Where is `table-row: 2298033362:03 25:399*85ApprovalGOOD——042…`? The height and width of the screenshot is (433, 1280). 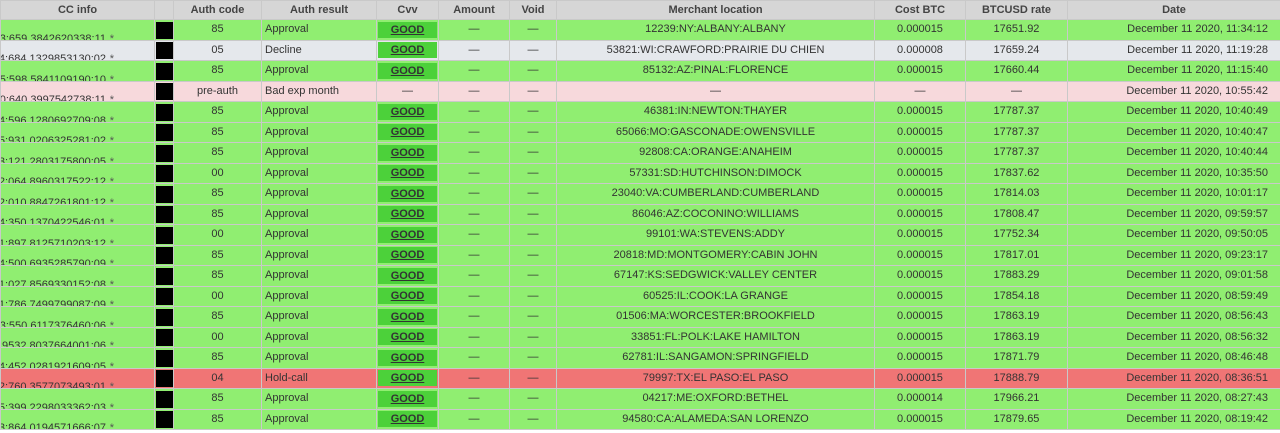
table-row: 2298033362:03 25:399*85ApprovalGOOD——042… is located at coordinates (640, 399).